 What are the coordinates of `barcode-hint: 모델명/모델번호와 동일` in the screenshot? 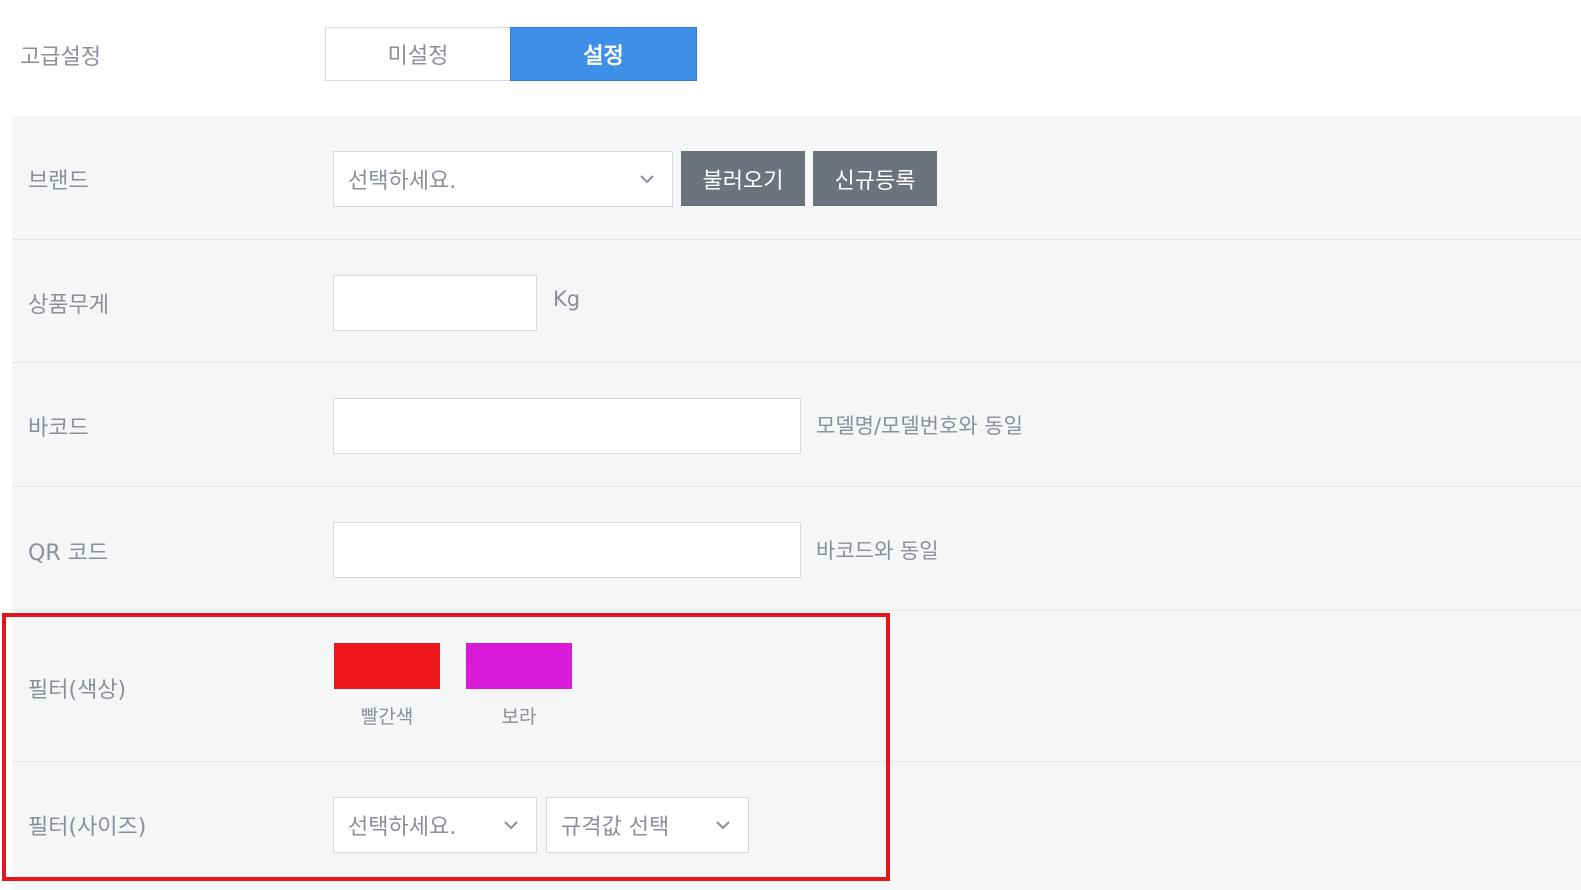 It's located at (919, 426).